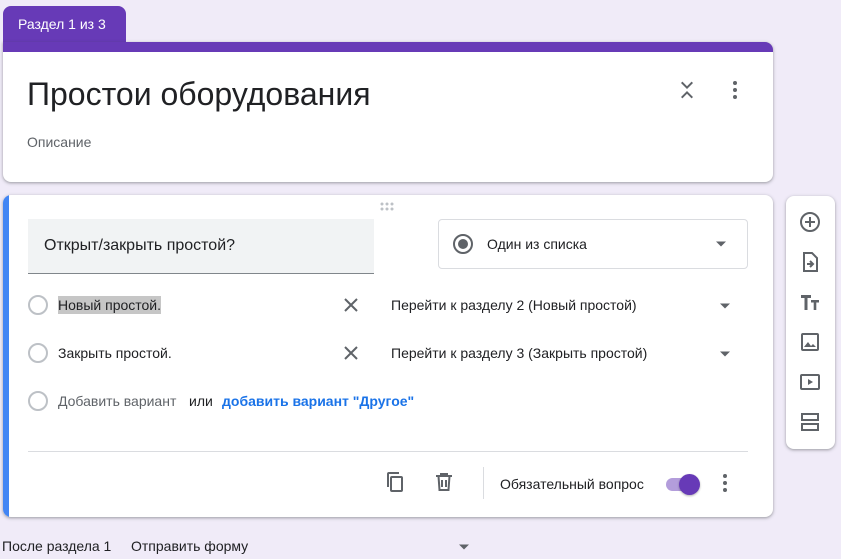 Image resolution: width=841 pixels, height=559 pixels. What do you see at coordinates (6, 356) in the screenshot?
I see `question-active-accent` at bounding box center [6, 356].